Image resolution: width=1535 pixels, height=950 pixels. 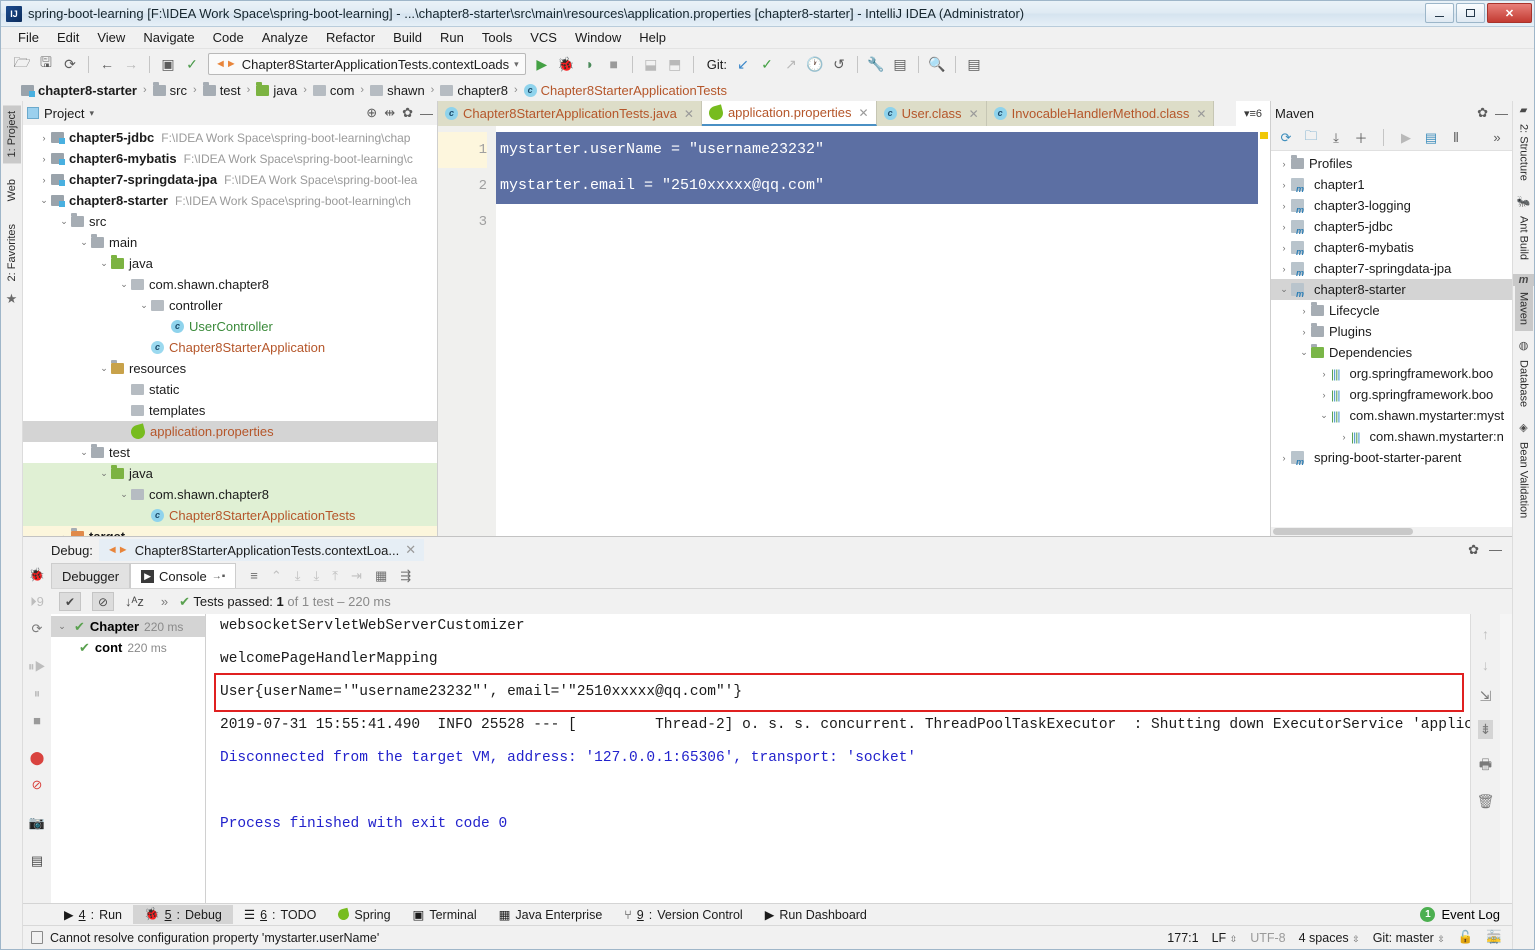 What do you see at coordinates (334, 90) in the screenshot?
I see `breadcrumb-item-com: com` at bounding box center [334, 90].